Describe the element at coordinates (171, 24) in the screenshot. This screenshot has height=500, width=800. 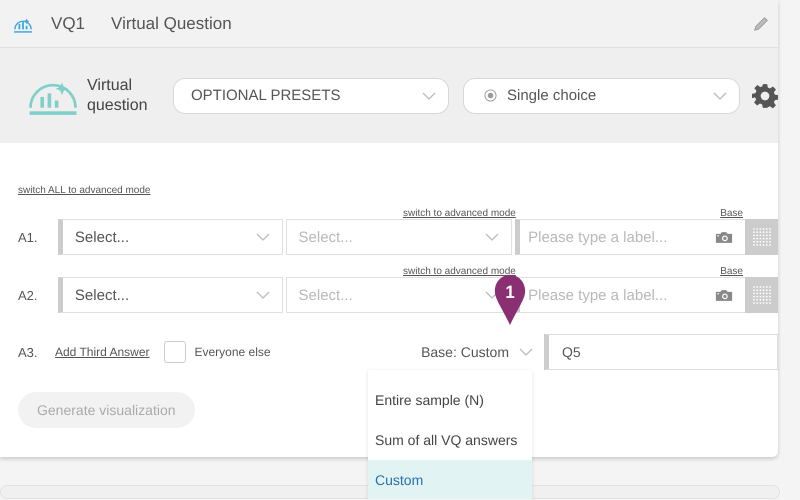
I see `question-title: Virtual Question` at that location.